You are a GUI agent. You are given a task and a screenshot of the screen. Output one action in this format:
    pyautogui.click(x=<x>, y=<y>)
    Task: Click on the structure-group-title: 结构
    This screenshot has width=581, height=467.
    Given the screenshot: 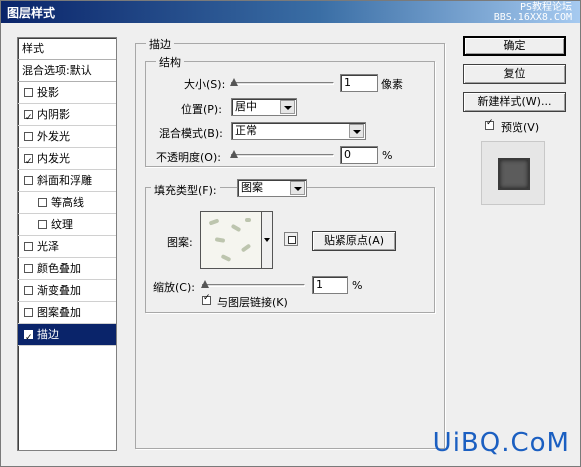 What is the action you would take?
    pyautogui.click(x=170, y=62)
    